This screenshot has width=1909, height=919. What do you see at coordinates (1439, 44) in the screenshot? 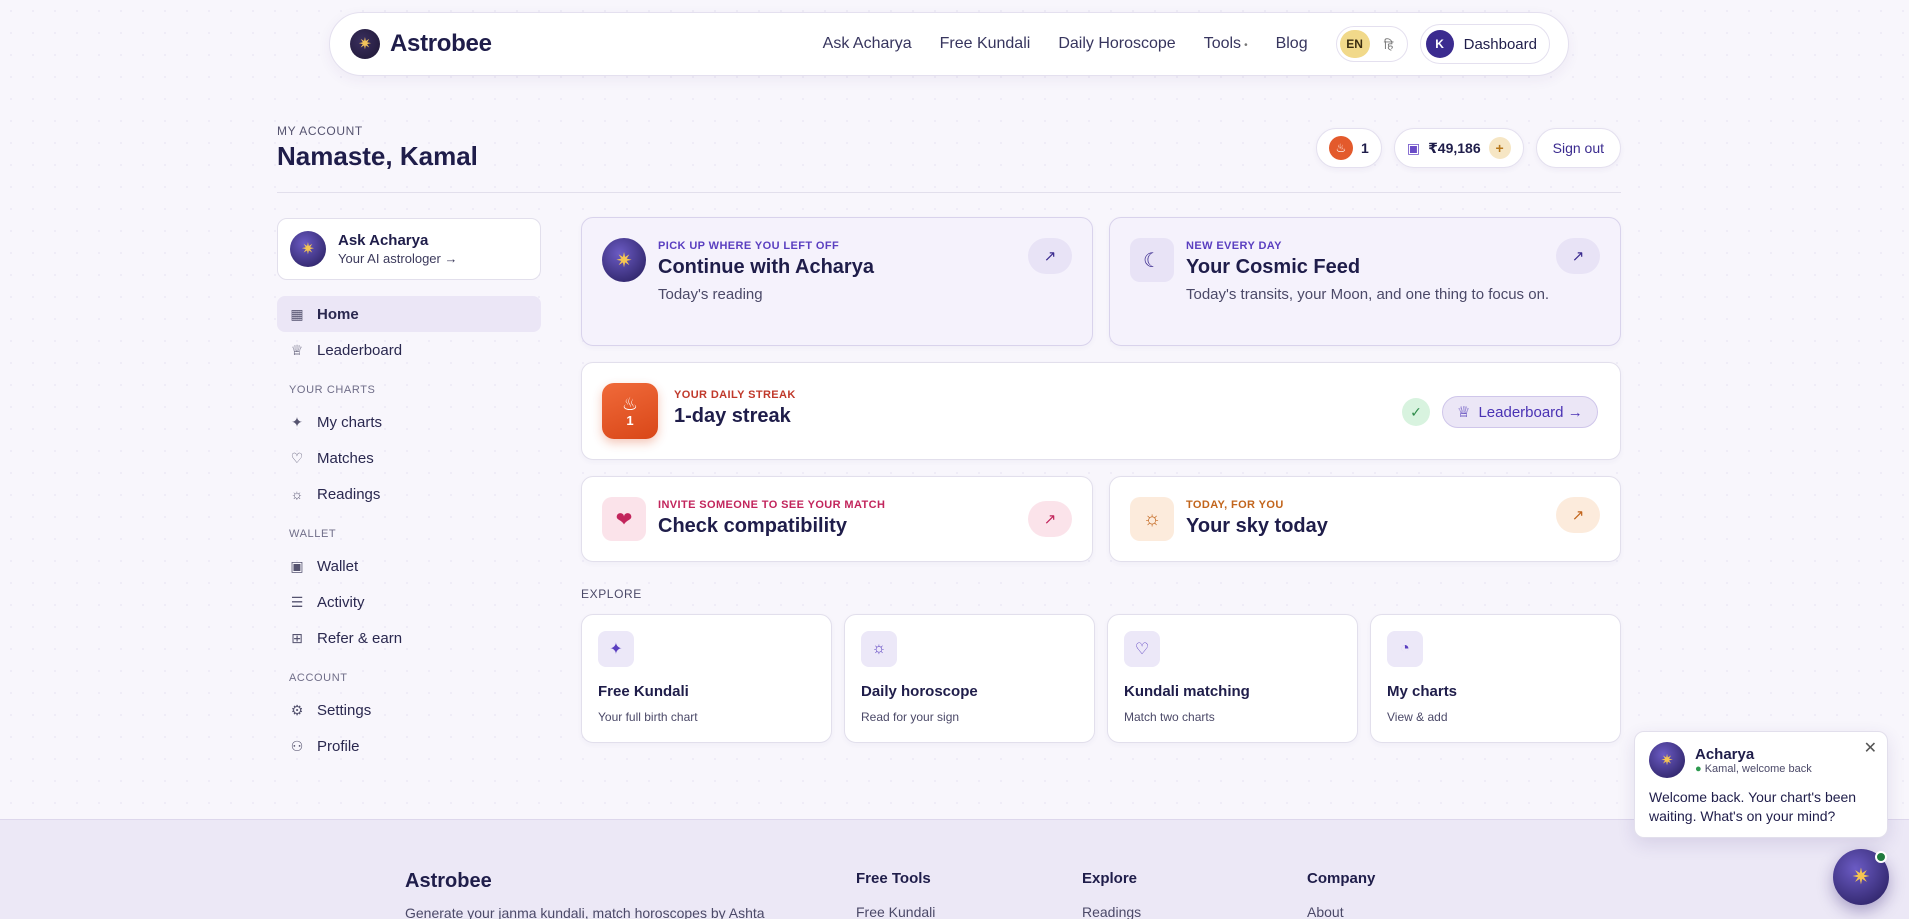
I see `avatar: K` at bounding box center [1439, 44].